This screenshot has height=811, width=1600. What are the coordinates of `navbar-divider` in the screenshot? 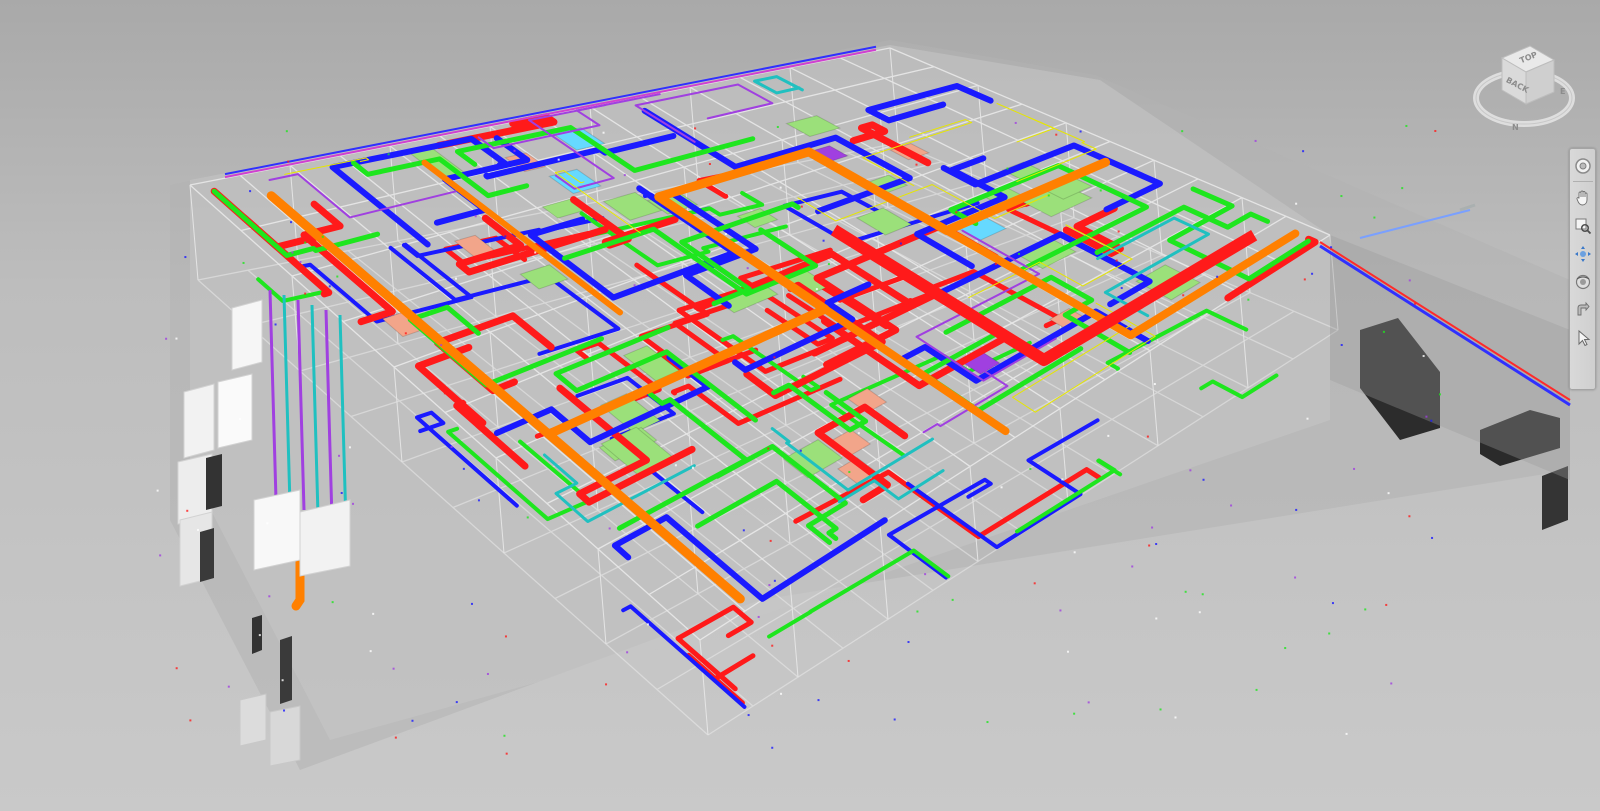 It's located at (1582, 181).